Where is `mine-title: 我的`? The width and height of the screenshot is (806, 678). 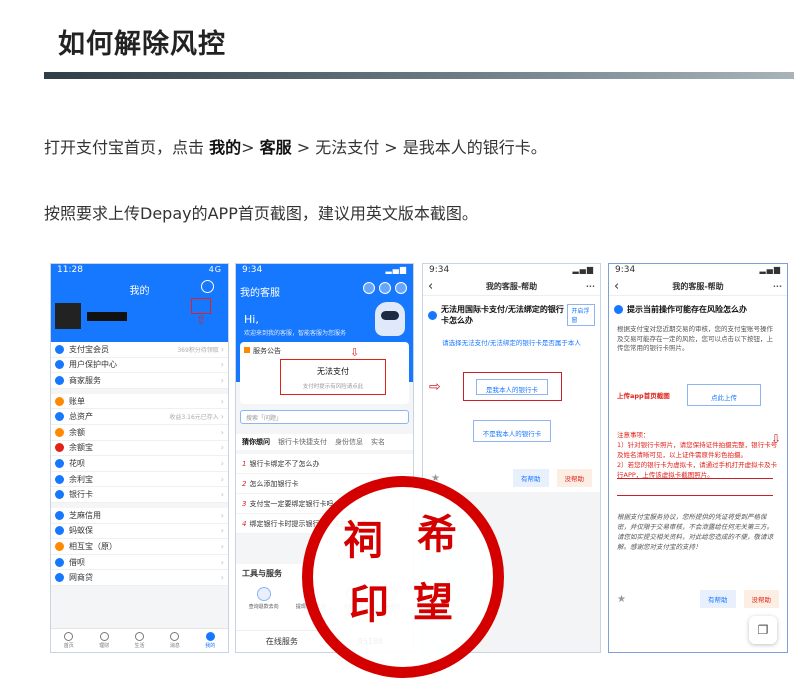 mine-title: 我的 is located at coordinates (139, 291).